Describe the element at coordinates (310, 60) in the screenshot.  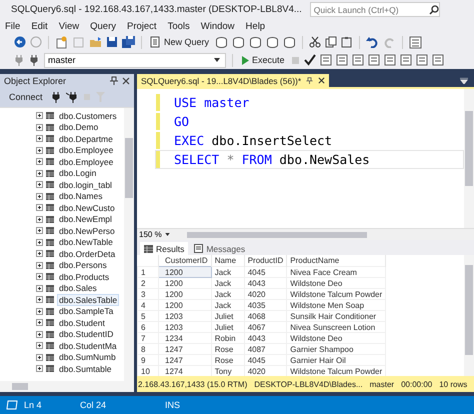
I see `checkmark-icon` at that location.